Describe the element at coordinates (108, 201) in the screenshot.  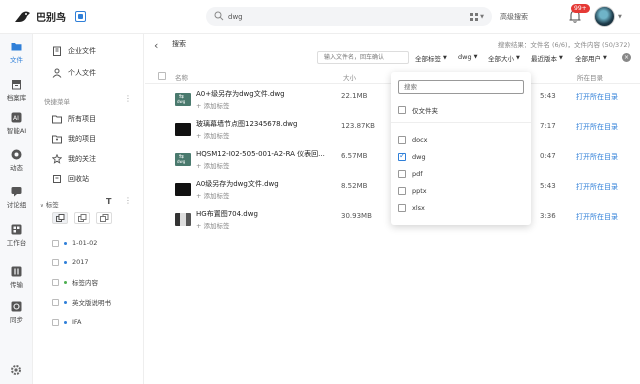
I see `text-format-icon: T` at that location.